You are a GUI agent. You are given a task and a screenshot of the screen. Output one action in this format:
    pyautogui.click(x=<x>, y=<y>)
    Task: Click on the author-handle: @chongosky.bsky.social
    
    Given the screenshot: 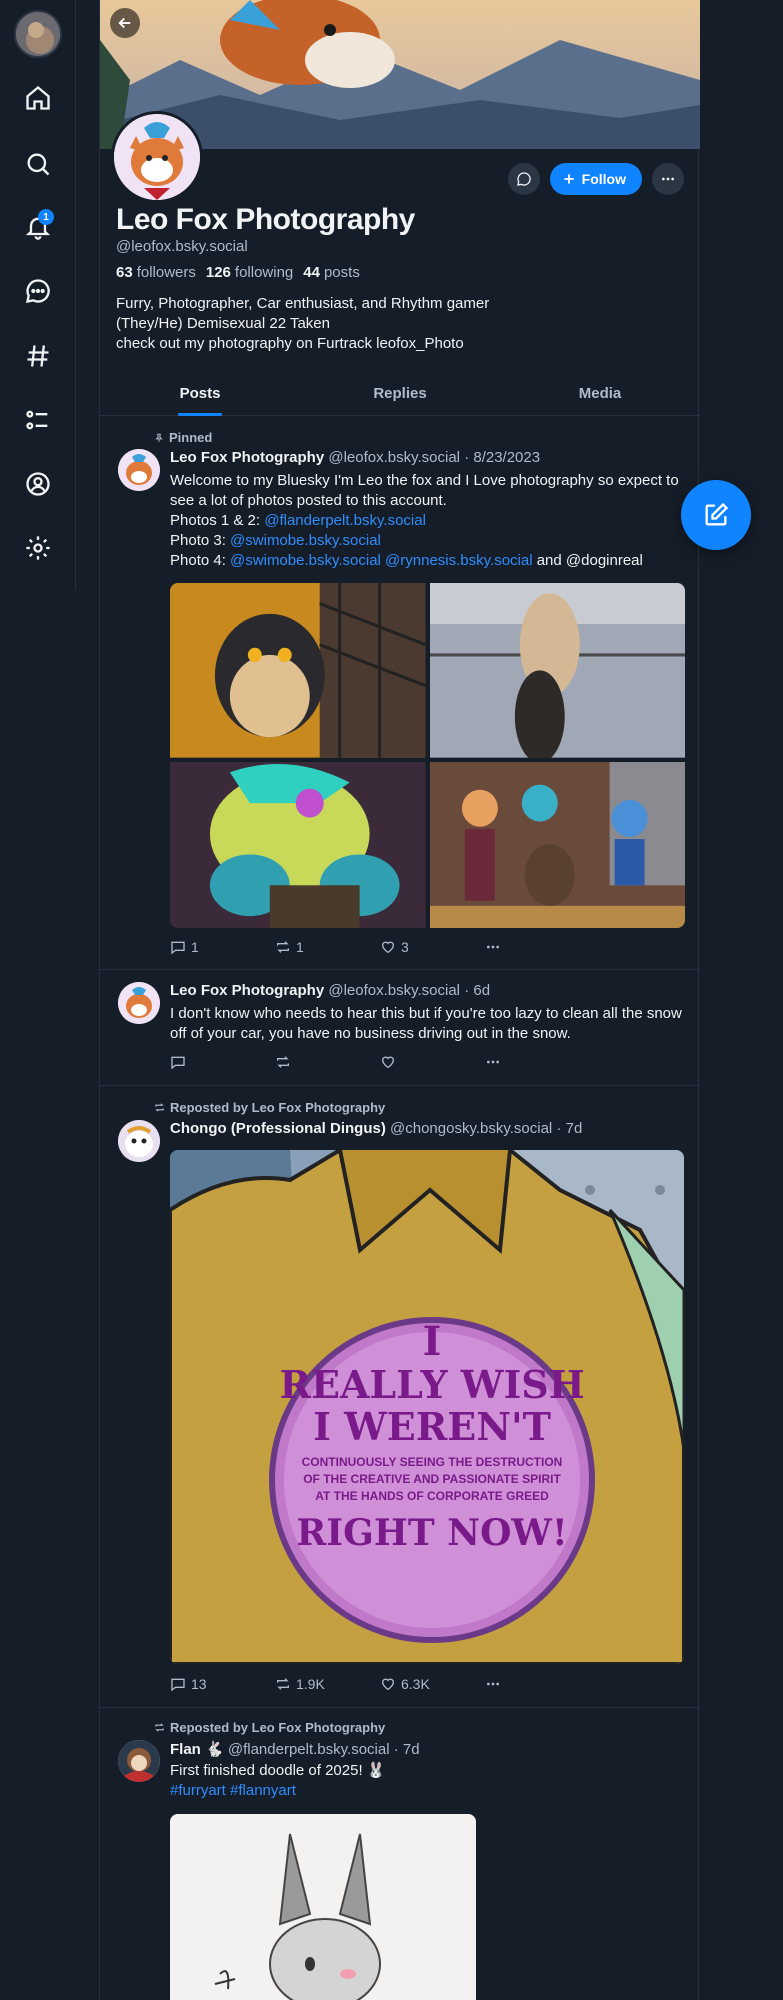 What is the action you would take?
    pyautogui.click(x=471, y=1128)
    